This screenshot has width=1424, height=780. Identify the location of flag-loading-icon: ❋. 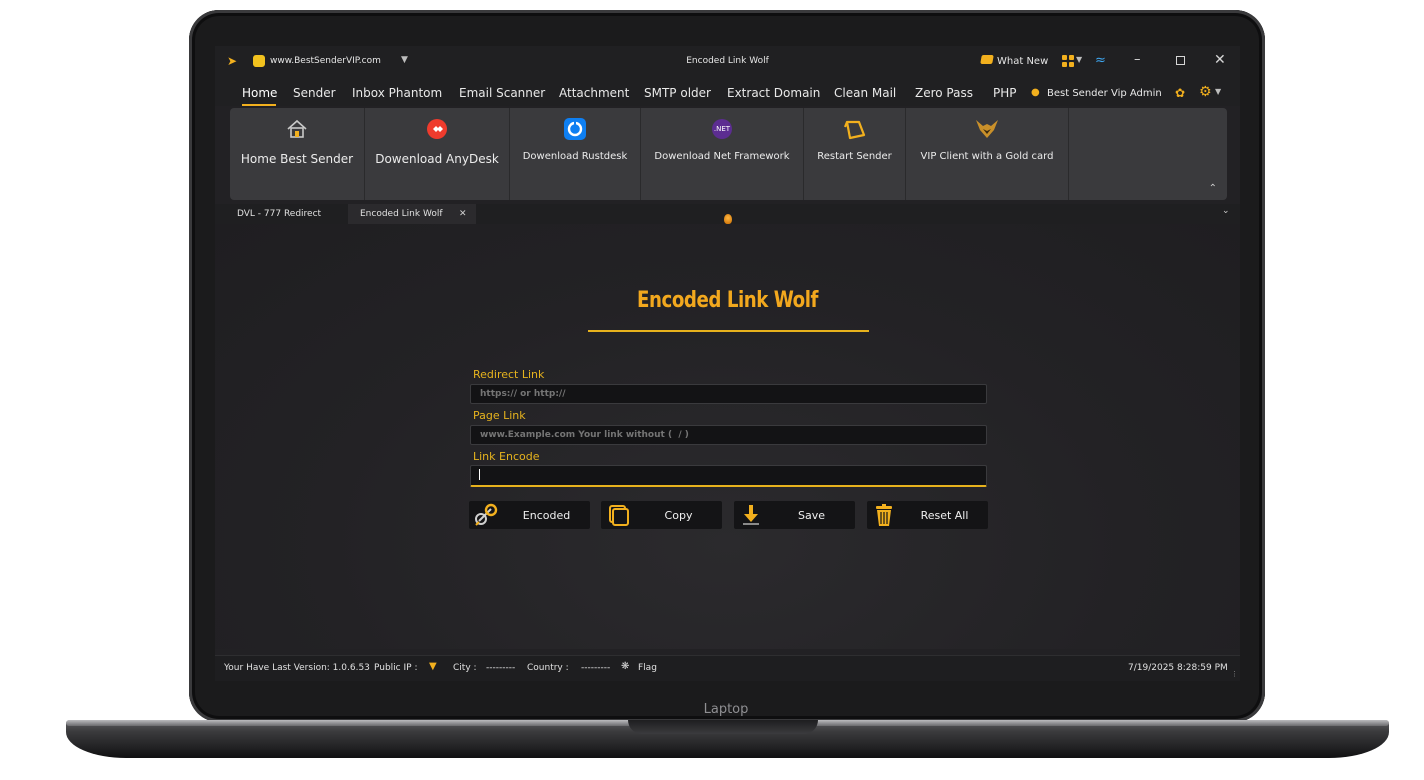
(625, 666).